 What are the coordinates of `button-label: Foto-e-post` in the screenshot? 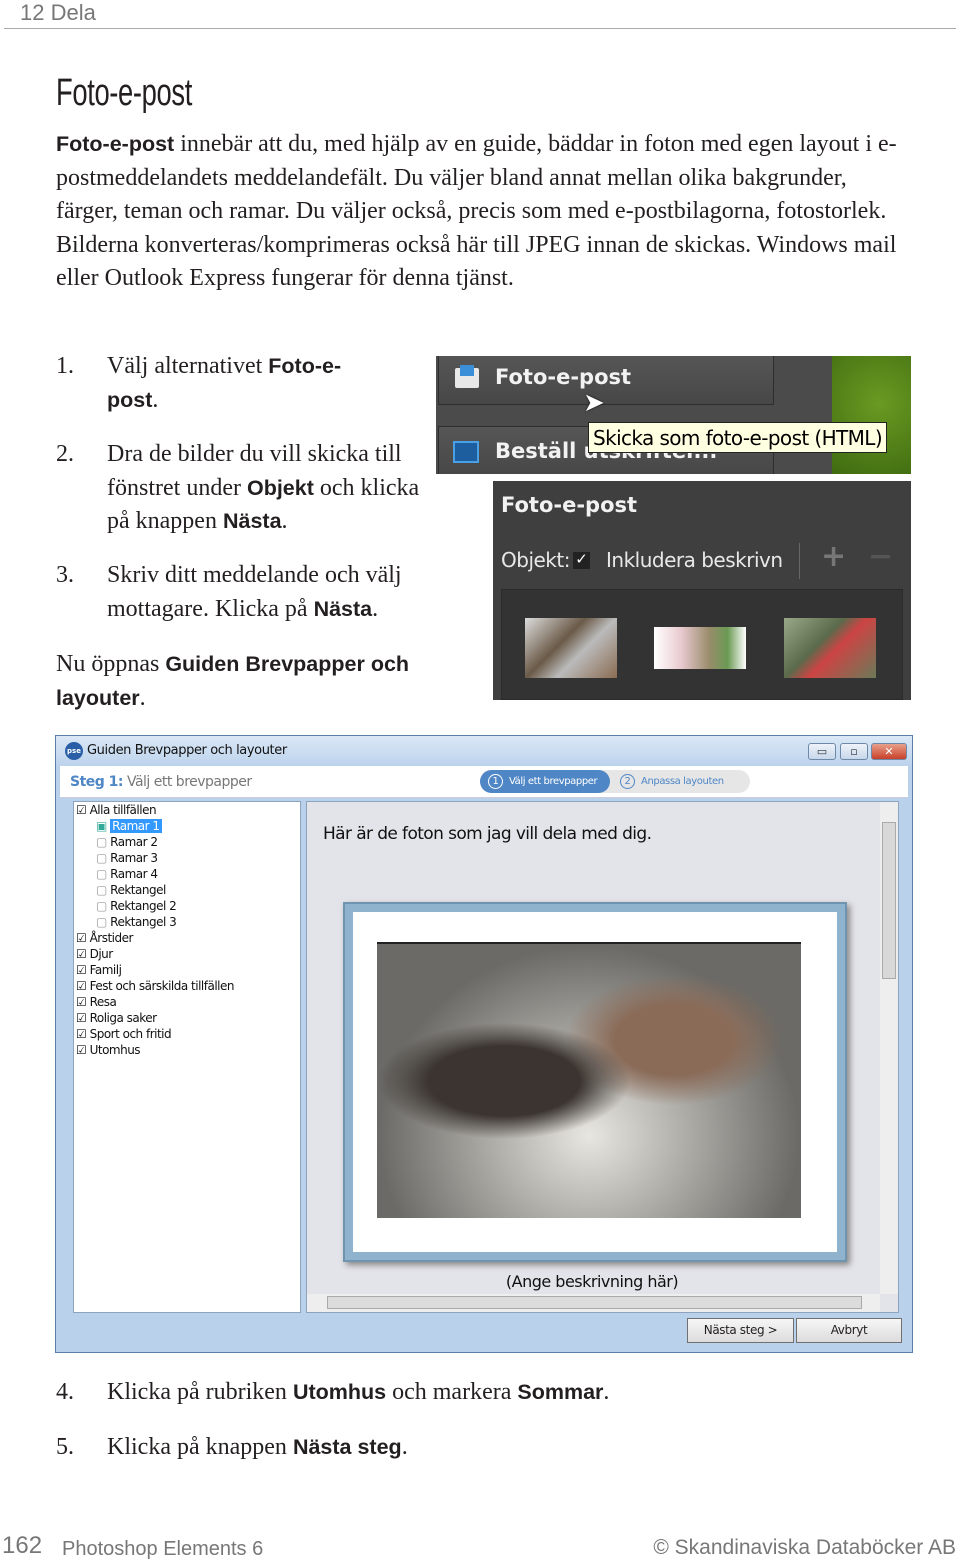 It's located at (563, 377).